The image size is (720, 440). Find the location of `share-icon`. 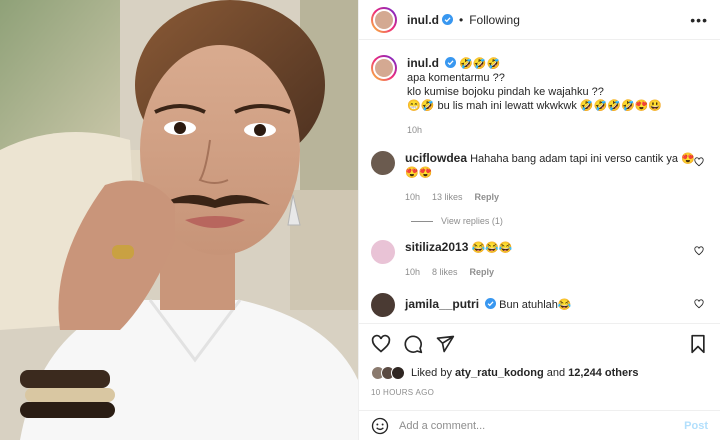

share-icon is located at coordinates (445, 344).